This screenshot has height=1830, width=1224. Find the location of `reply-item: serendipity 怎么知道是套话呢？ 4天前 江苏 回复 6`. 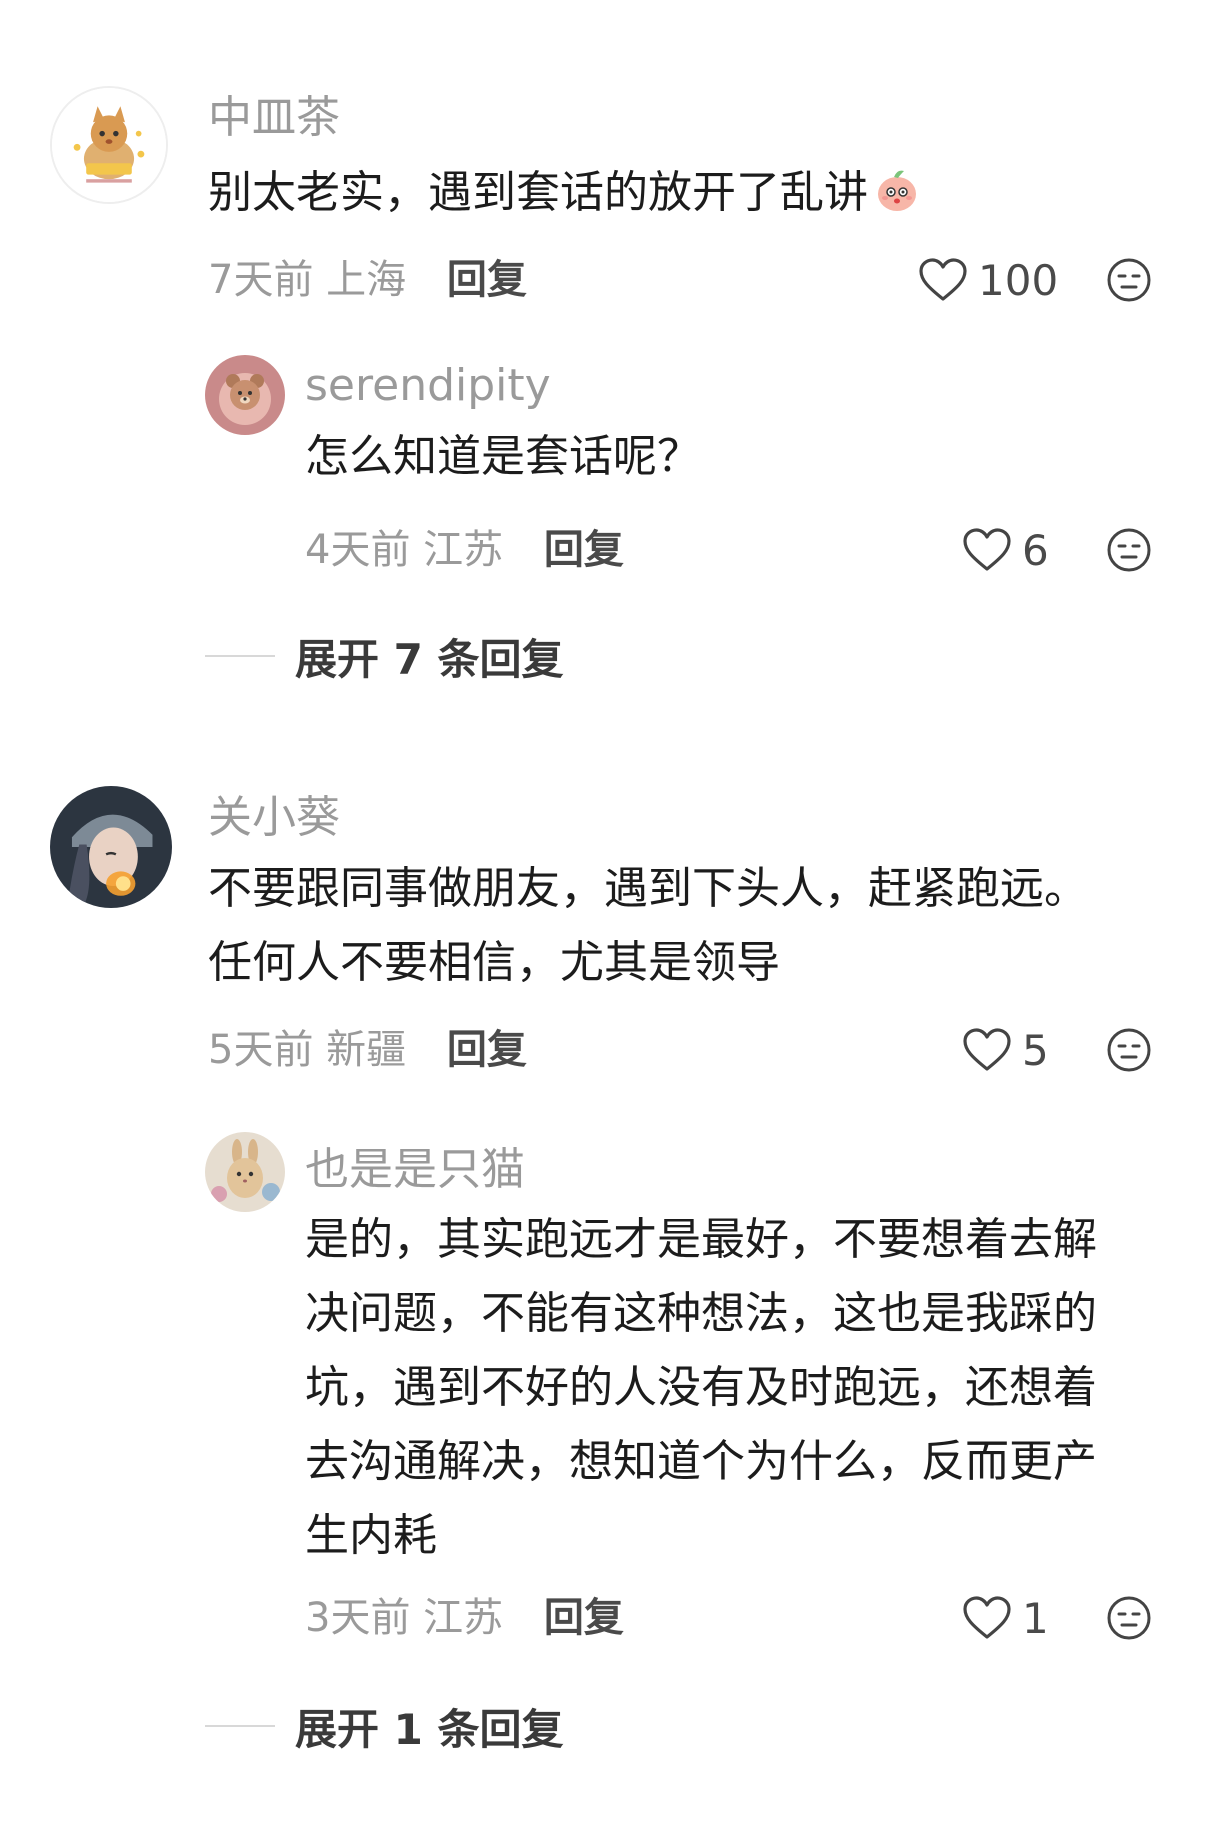

reply-item: serendipity 怎么知道是套话呢？ 4天前 江苏 回复 6 is located at coordinates (612, 460).